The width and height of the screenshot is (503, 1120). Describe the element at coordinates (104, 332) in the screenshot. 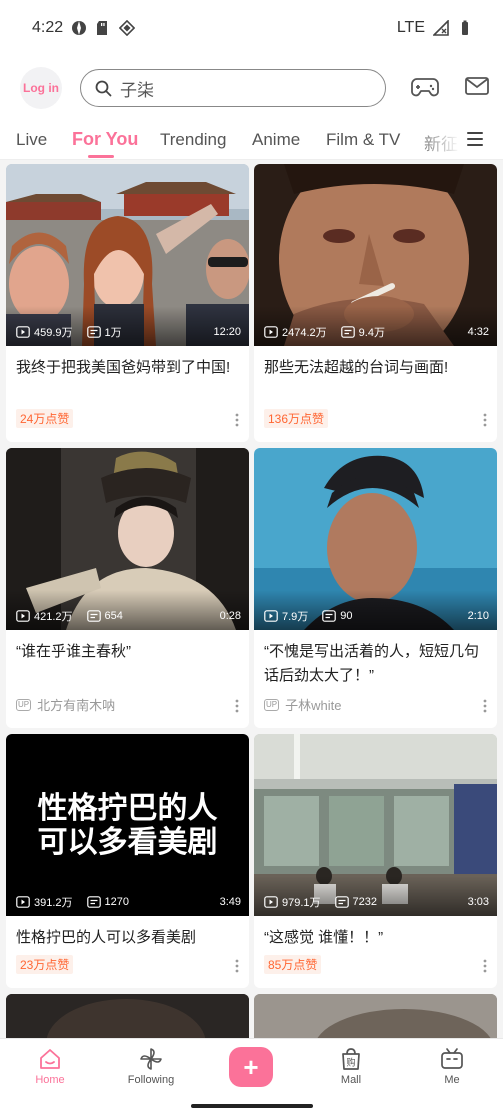

I see `danmaku-count: 1万` at that location.